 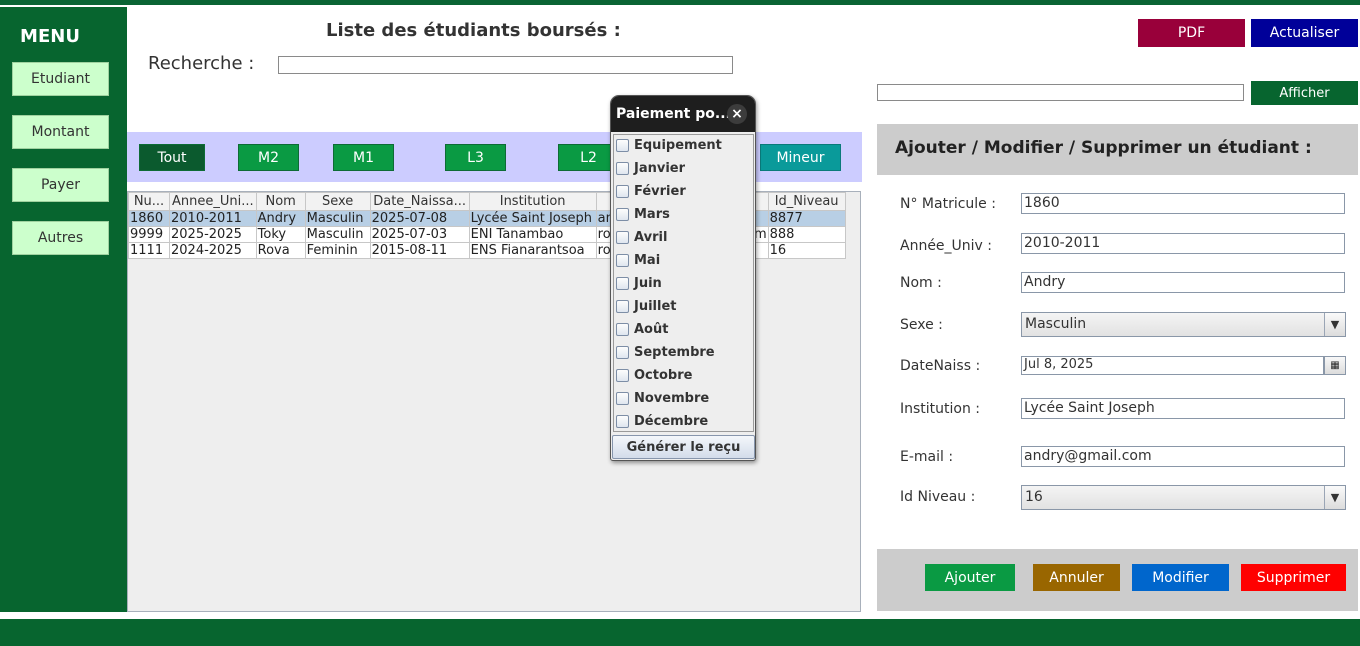 I want to click on sidebar, so click(x=63, y=309).